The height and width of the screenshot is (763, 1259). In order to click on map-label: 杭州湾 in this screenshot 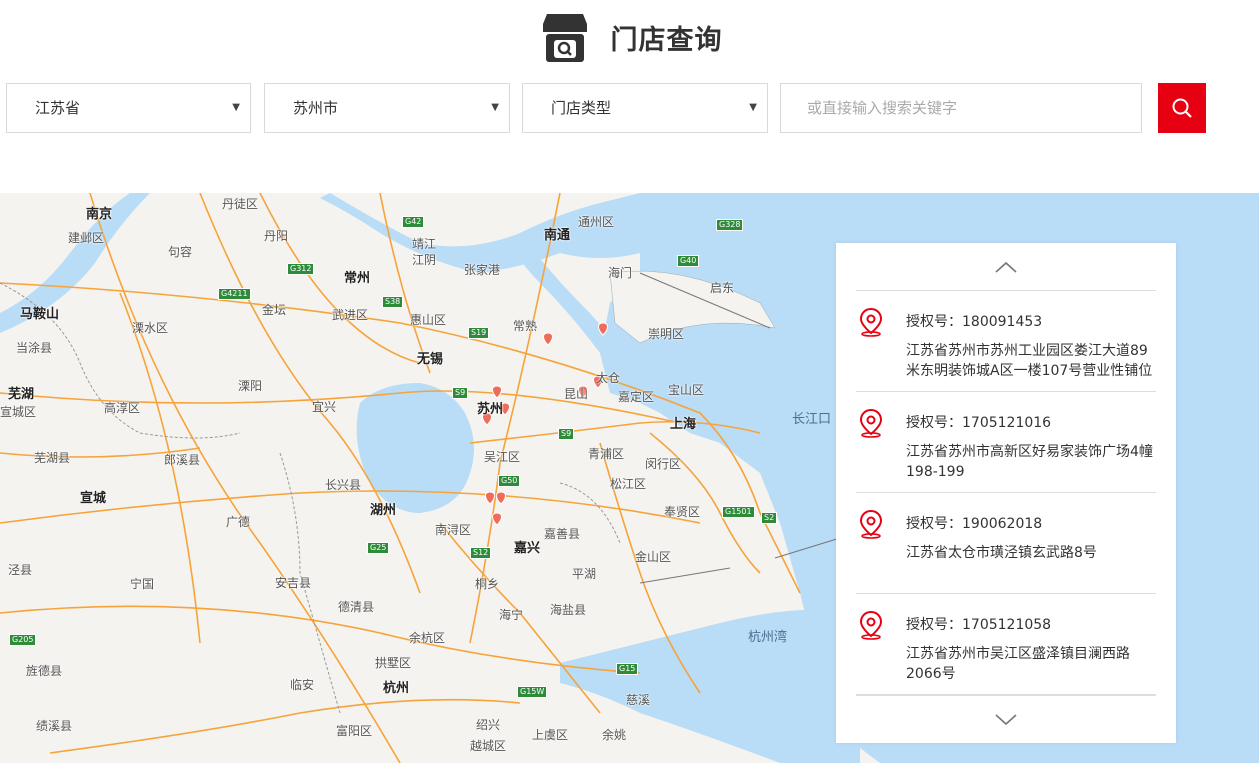, I will do `click(768, 637)`.